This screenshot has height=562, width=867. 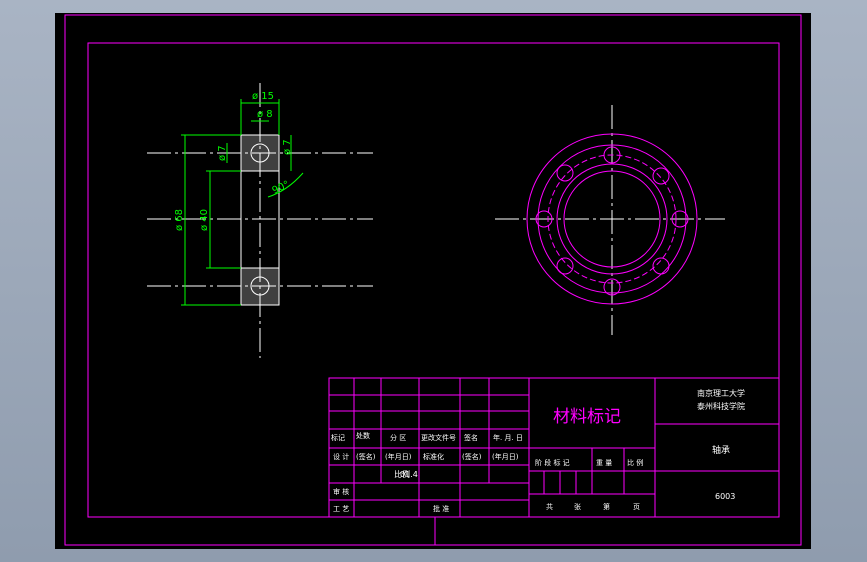 What do you see at coordinates (721, 393) in the screenshot?
I see `school-line1: 南京理工大学` at bounding box center [721, 393].